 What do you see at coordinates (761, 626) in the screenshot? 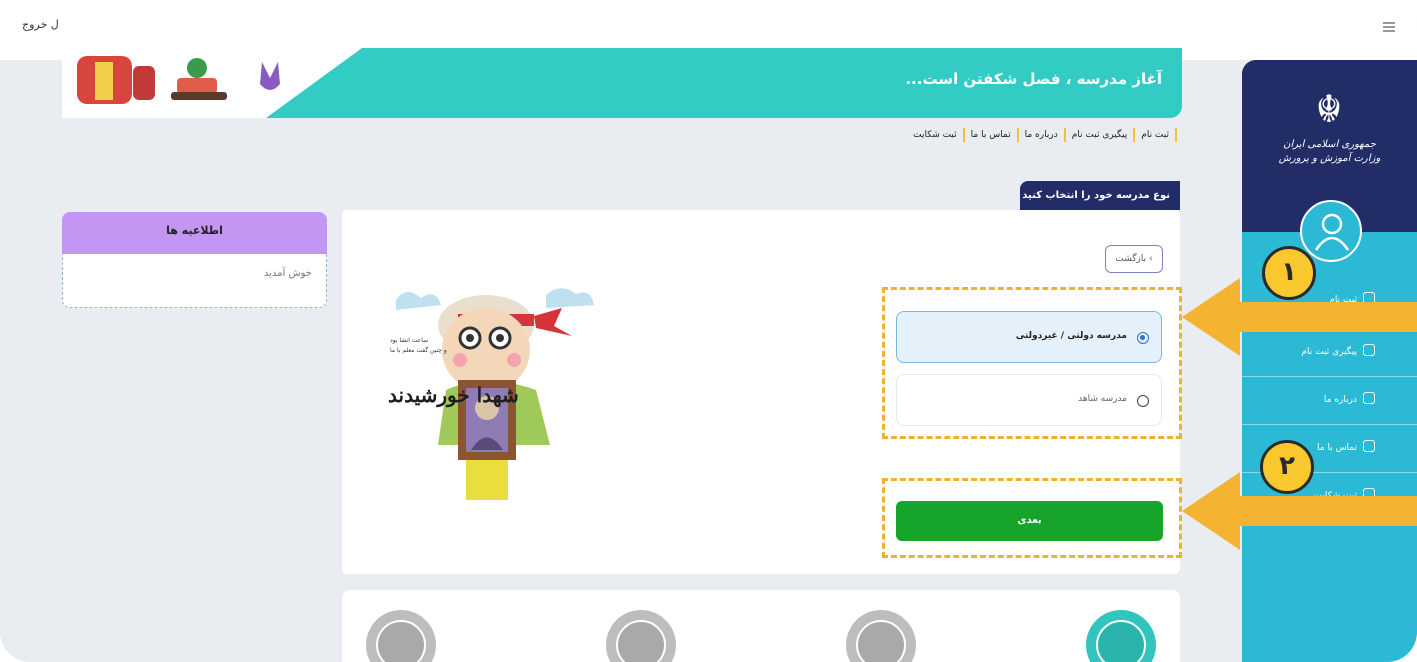
I see `steps-card` at bounding box center [761, 626].